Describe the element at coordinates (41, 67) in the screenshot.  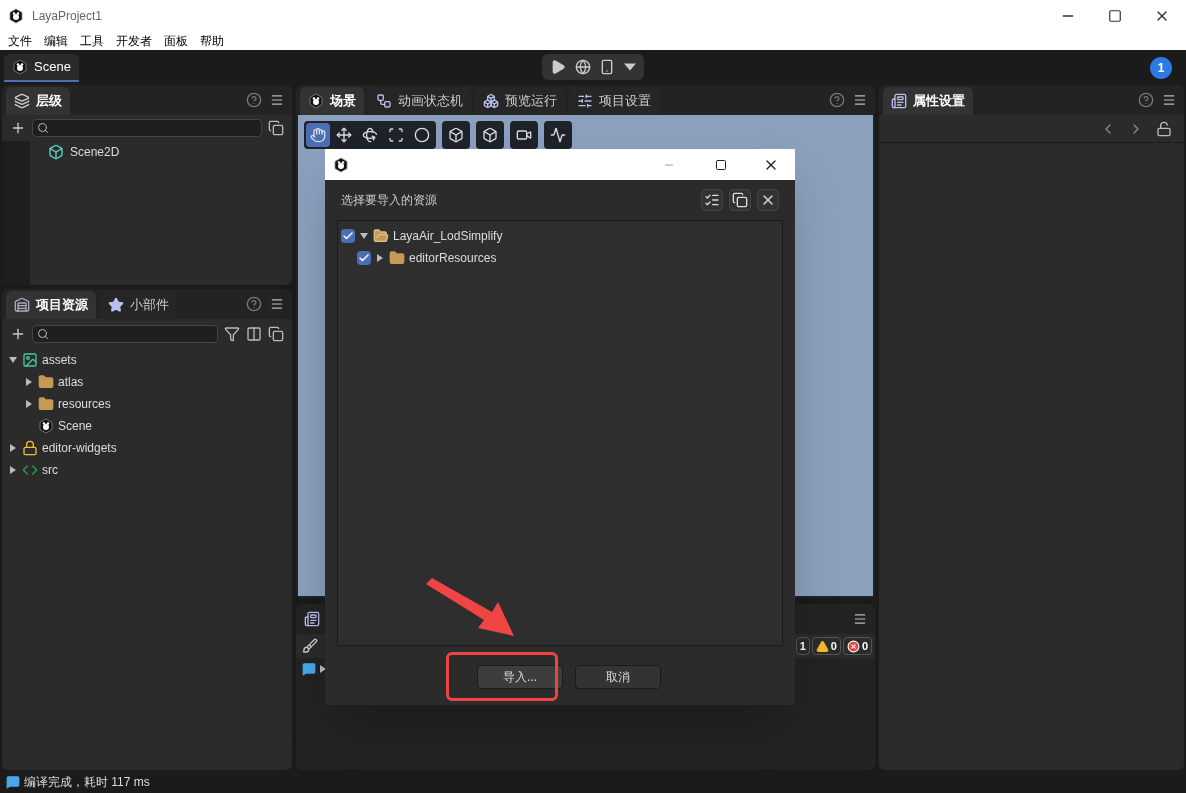
I see `document-tab: Scene` at that location.